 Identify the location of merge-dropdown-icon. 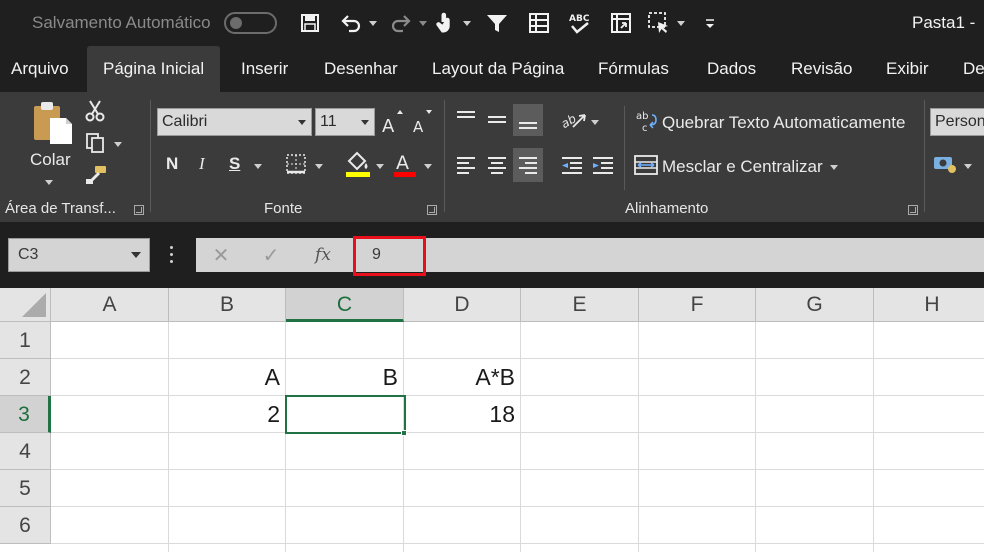
(834, 167).